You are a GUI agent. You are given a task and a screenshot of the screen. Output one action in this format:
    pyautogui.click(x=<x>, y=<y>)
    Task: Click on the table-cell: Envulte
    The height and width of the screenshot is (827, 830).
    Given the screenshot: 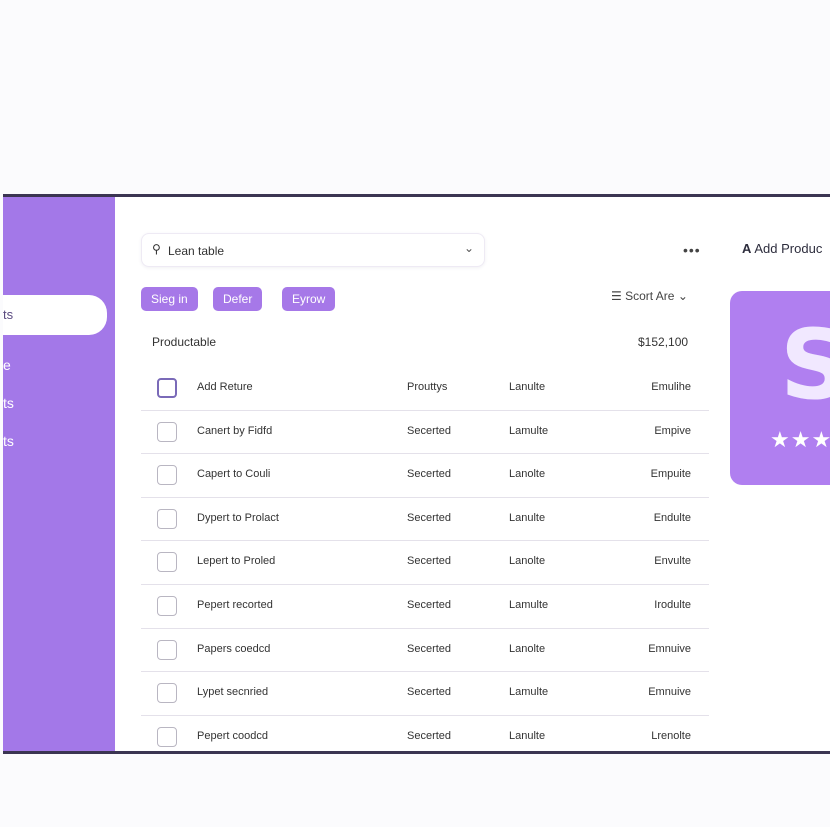 What is the action you would take?
    pyautogui.click(x=672, y=561)
    